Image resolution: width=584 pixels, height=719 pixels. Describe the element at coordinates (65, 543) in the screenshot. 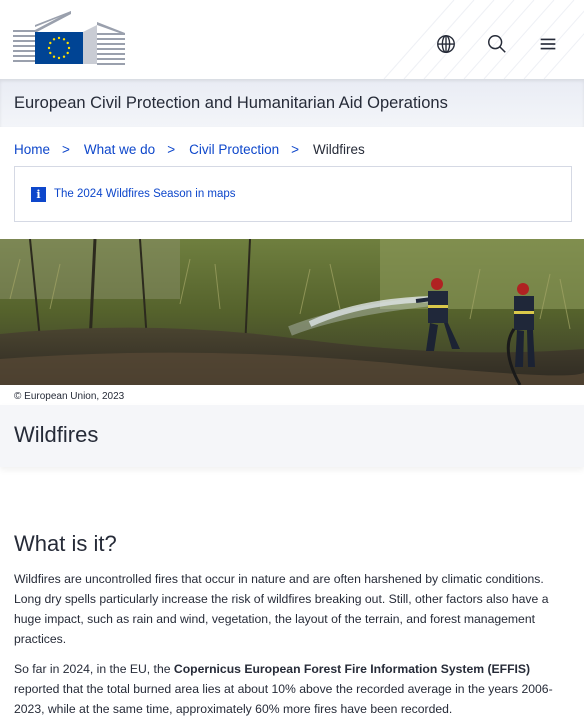

I see `section-title: What is it?` at that location.